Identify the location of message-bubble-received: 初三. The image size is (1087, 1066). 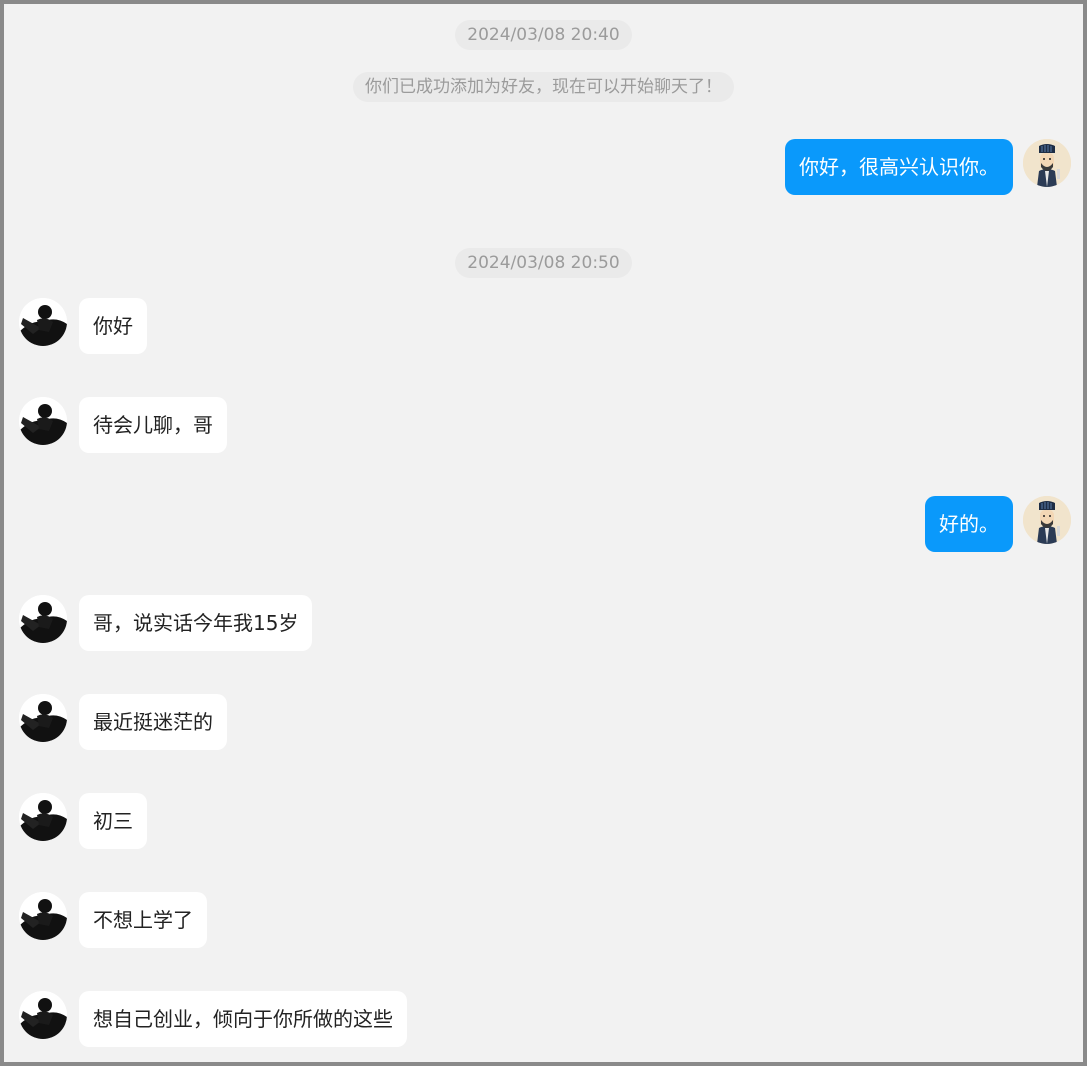
(113, 821).